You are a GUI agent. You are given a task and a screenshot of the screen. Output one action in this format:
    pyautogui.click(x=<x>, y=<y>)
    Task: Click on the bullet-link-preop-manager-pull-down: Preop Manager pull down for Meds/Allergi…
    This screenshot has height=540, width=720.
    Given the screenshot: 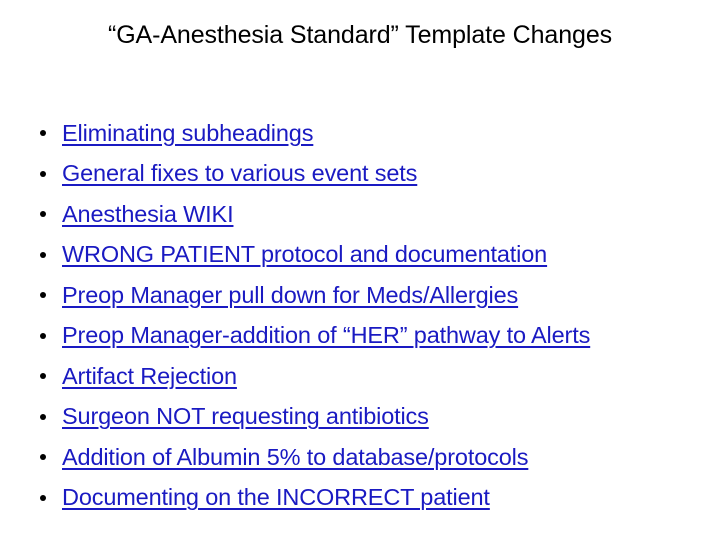 What is the action you would take?
    pyautogui.click(x=290, y=295)
    